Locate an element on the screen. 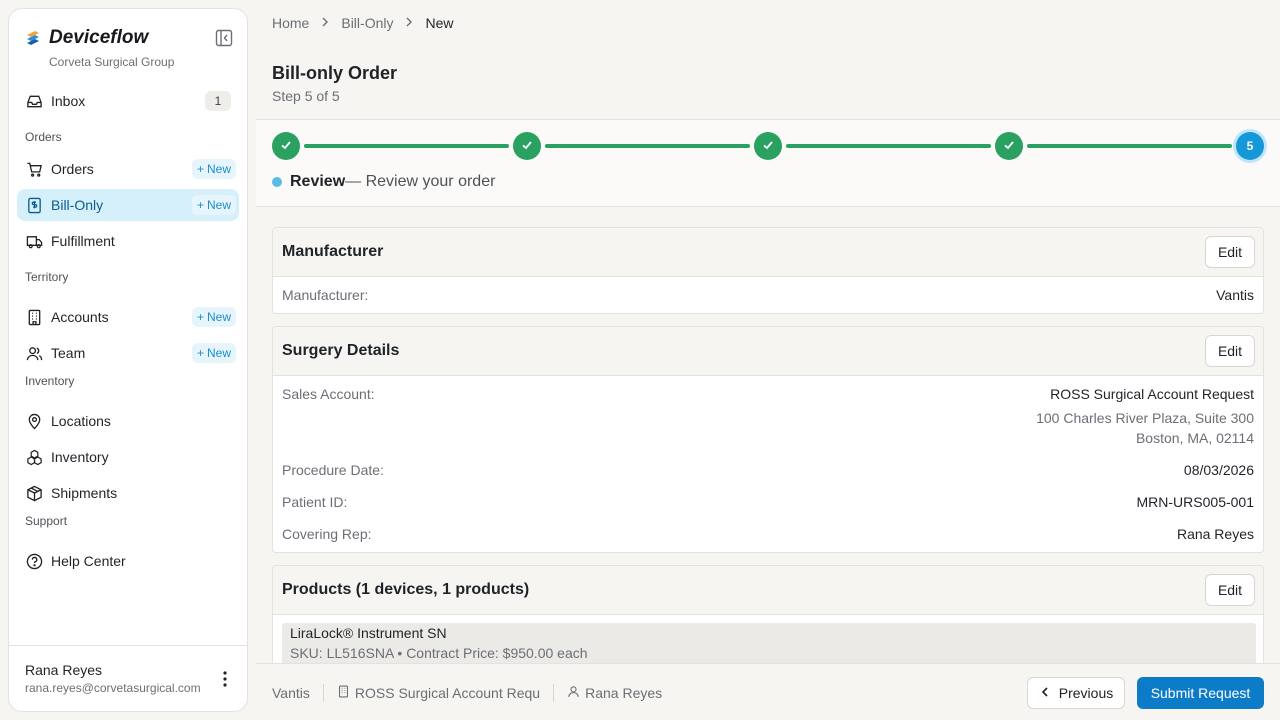  covering-rep-label: Covering Rep: is located at coordinates (327, 534).